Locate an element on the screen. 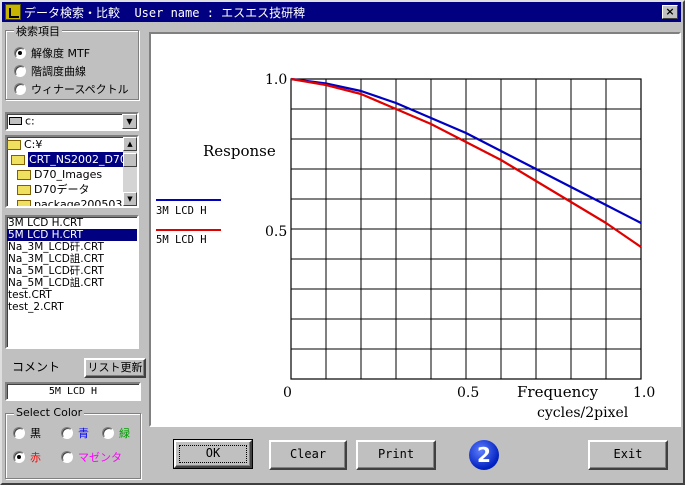 The height and width of the screenshot is (485, 685). search-items-group: 検索項目 解像度 MTF 階調度曲線 ウィナースペクトル is located at coordinates (72, 61).